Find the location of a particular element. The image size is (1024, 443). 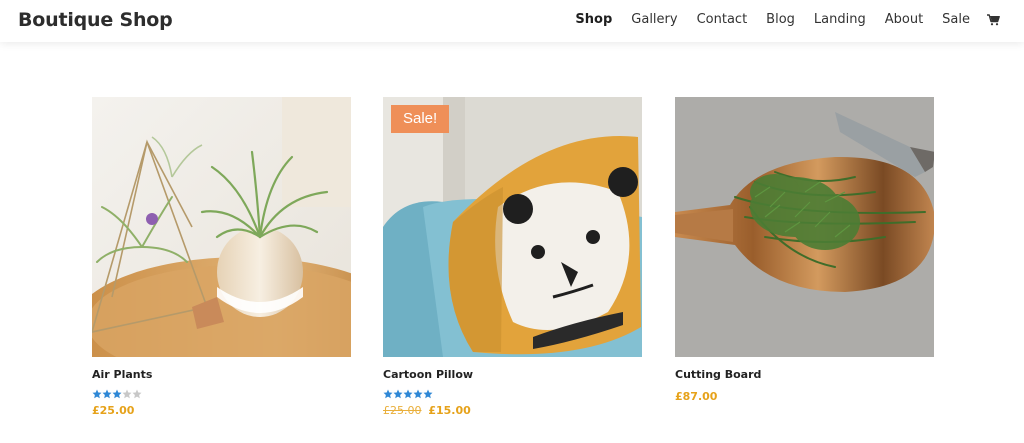

nav-blog: Blog is located at coordinates (780, 20).